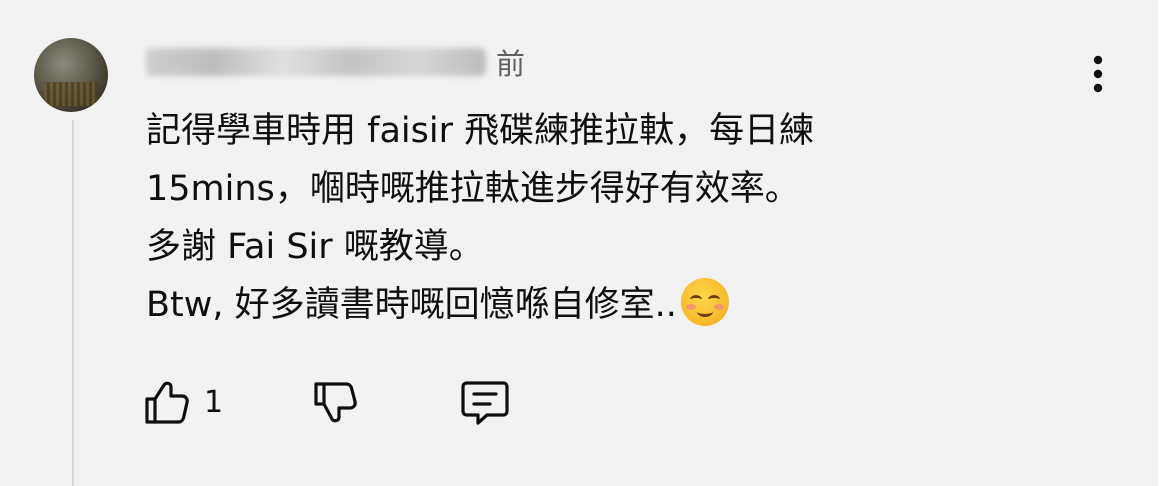  I want to click on author-name-blurred, so click(316, 62).